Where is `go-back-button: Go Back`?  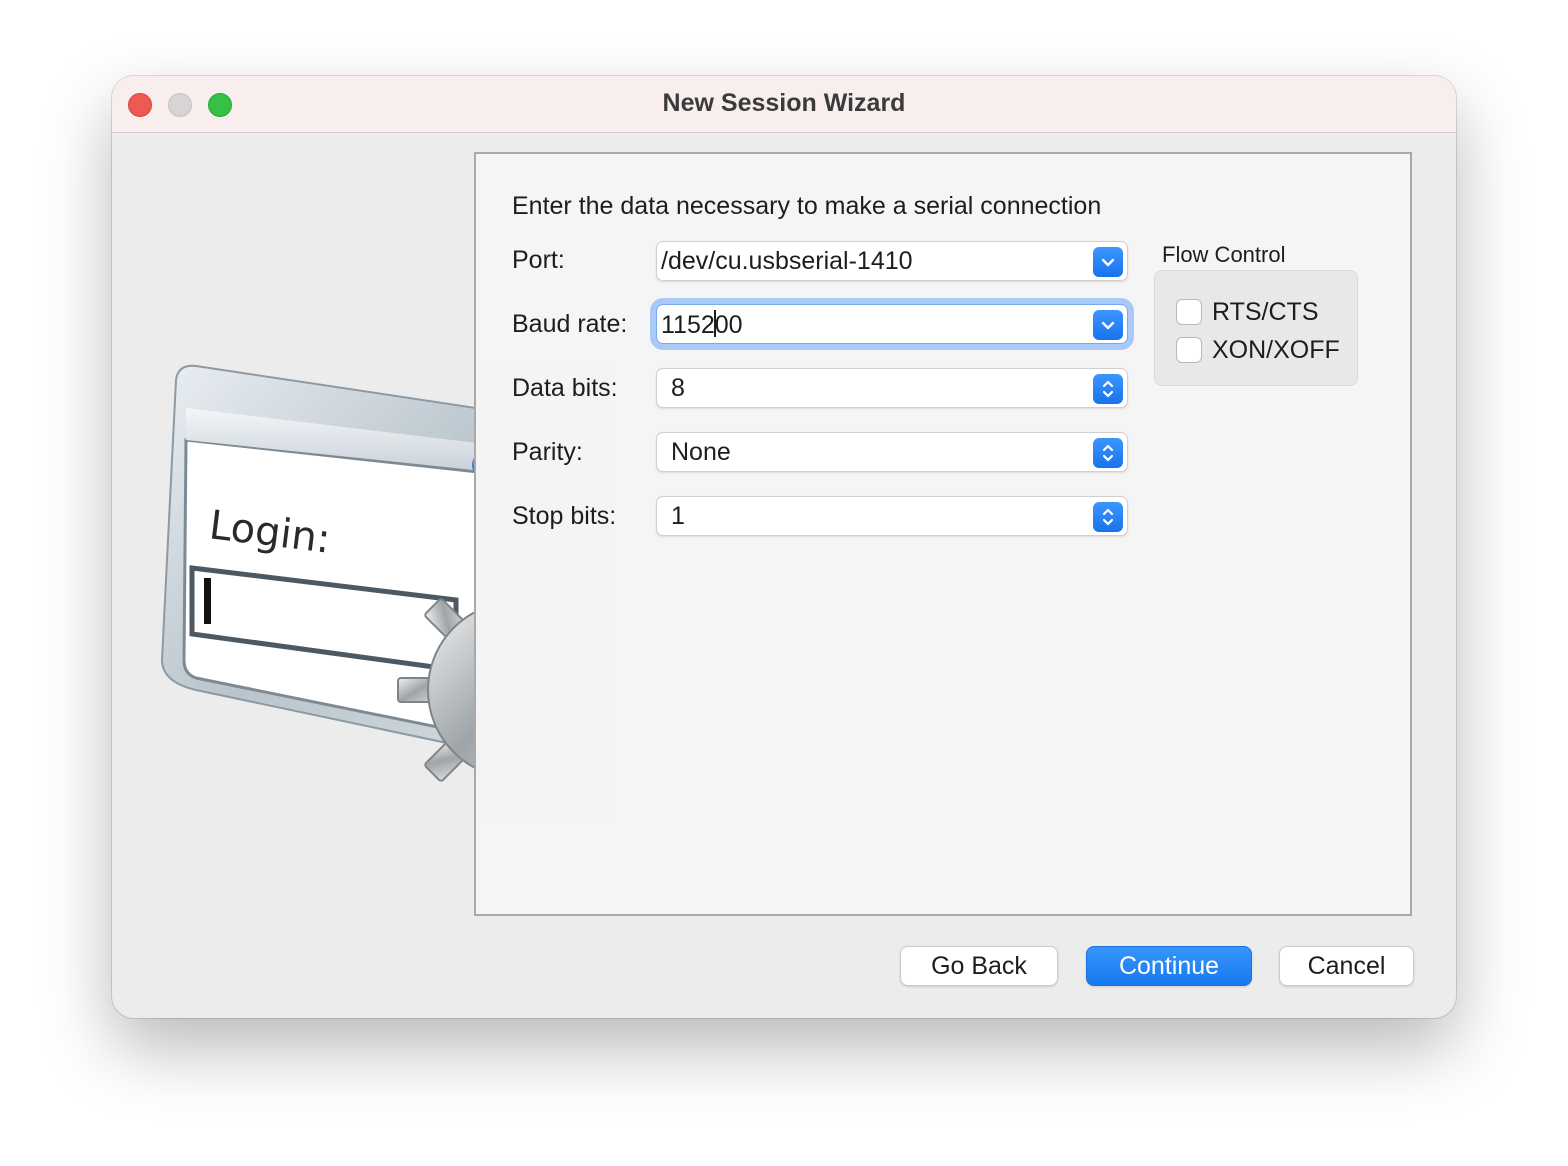
go-back-button: Go Back is located at coordinates (979, 966).